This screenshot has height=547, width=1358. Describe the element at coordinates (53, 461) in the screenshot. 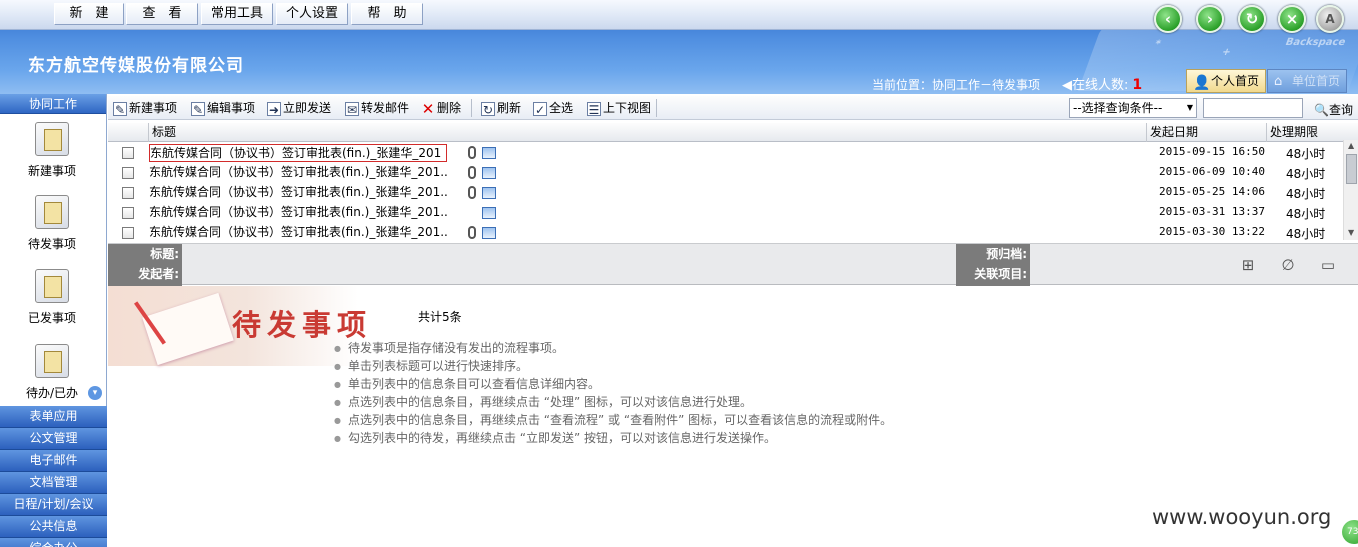

I see `sidebar-section-email: 电子邮件` at that location.